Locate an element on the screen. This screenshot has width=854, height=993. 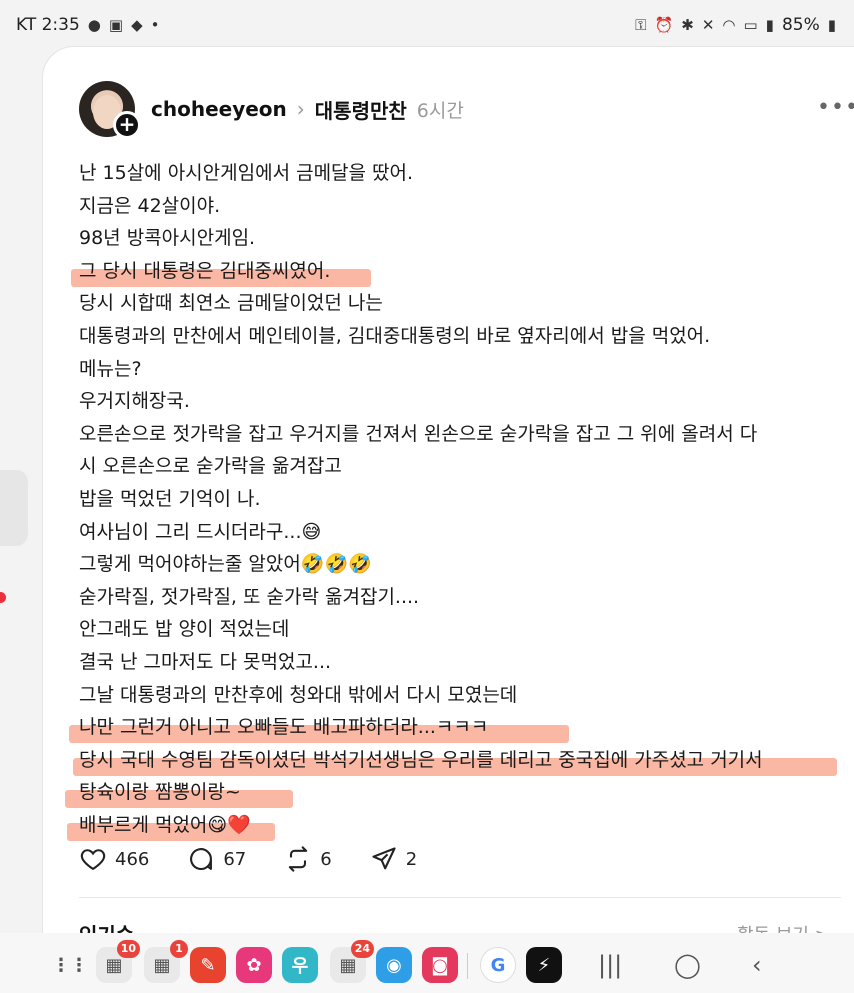
post-line: 메뉴는? is located at coordinates (459, 369).